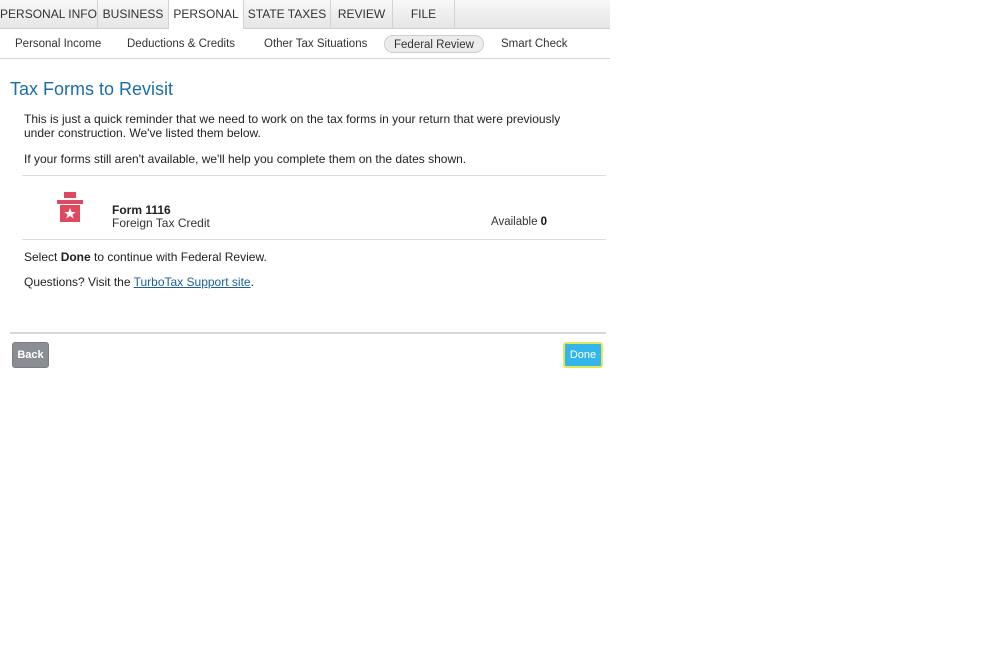 The height and width of the screenshot is (668, 999). Describe the element at coordinates (75, 257) in the screenshot. I see `instructions-bold: Done` at that location.